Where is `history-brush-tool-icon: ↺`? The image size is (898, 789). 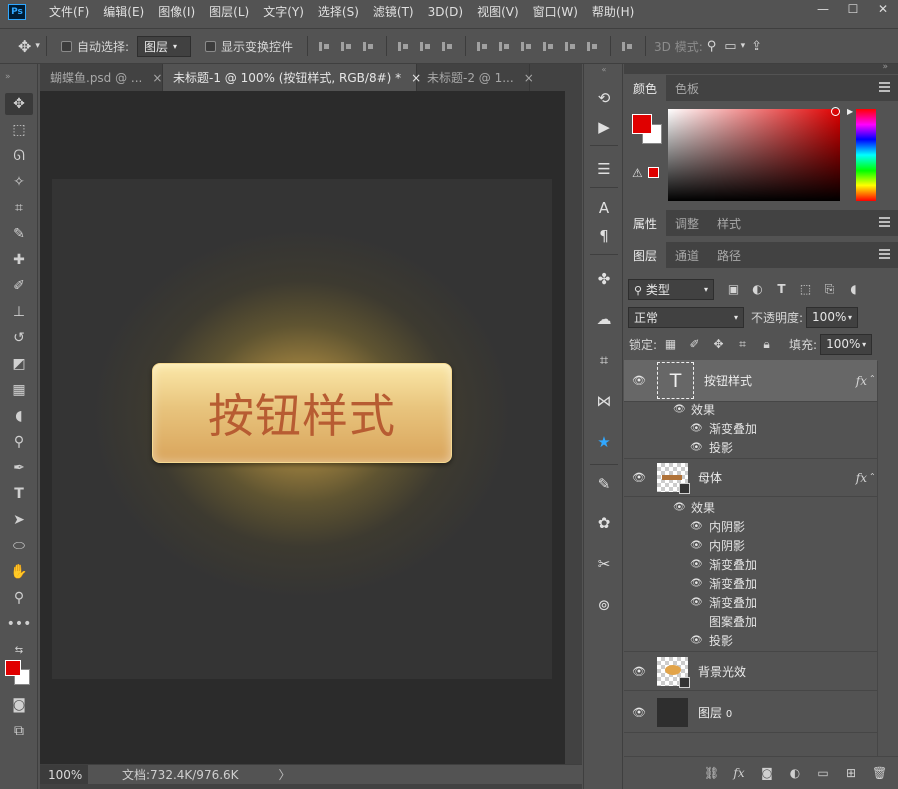
history-brush-tool-icon: ↺ is located at coordinates (19, 338).